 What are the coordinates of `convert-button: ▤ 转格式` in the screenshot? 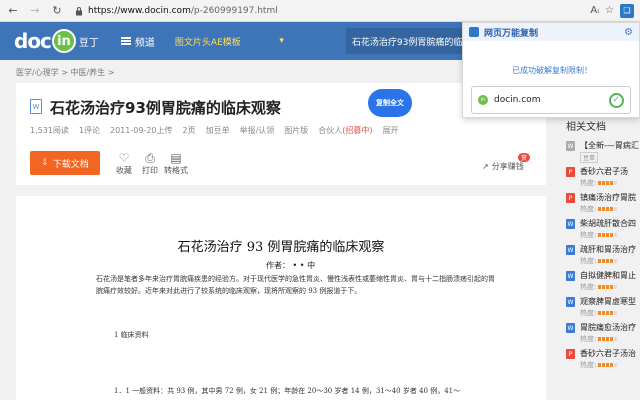 It's located at (176, 163).